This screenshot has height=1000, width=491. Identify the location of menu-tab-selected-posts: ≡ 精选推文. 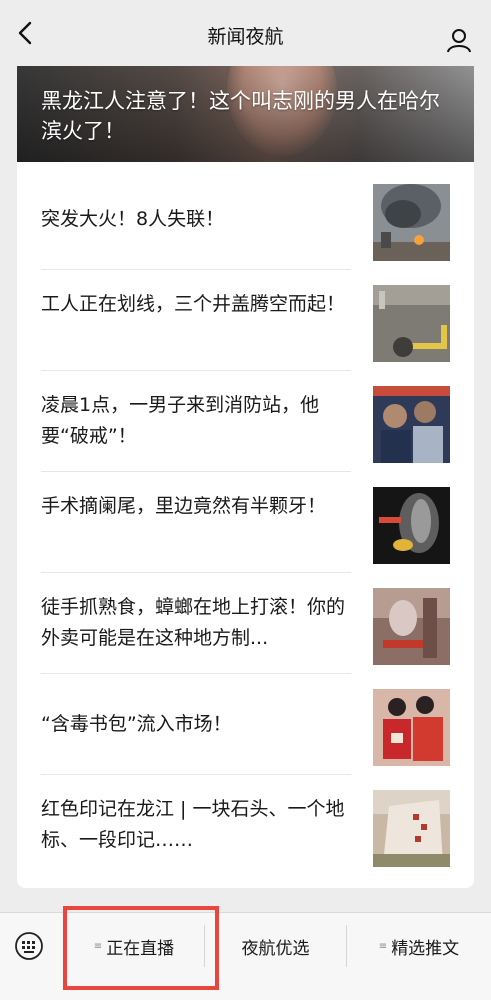
(419, 946).